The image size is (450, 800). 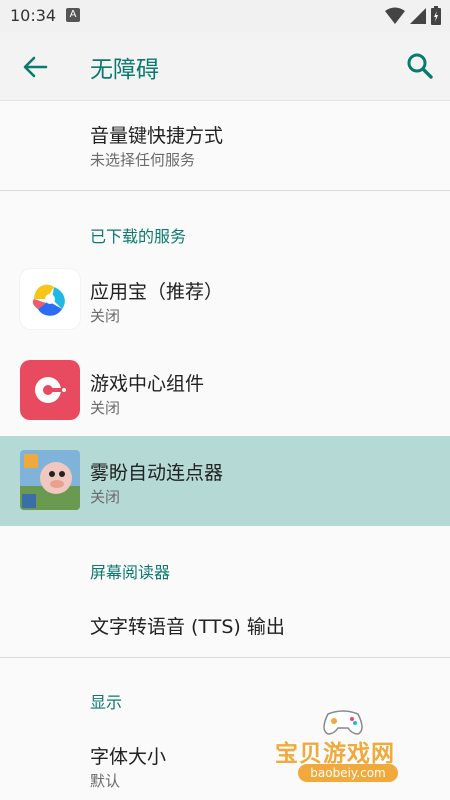 What do you see at coordinates (225, 390) in the screenshot?
I see `service-item-game-center: 游戏中心组件 关闭` at bounding box center [225, 390].